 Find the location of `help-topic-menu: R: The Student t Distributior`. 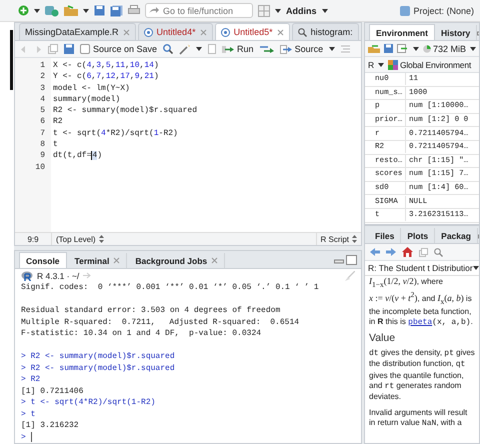

help-topic-menu: R: The Student t Distributior is located at coordinates (422, 268).